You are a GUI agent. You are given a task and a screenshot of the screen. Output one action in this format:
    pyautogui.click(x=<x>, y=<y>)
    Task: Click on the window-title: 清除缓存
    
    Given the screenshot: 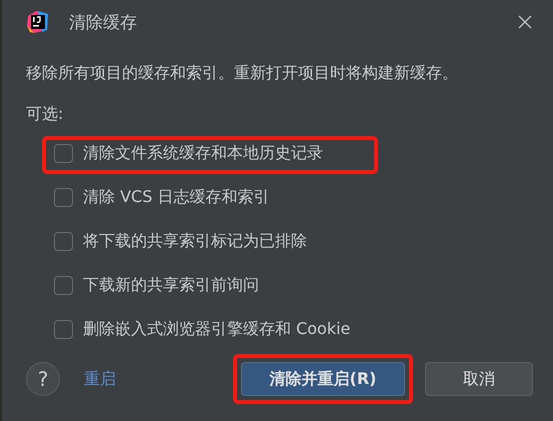 What is the action you would take?
    pyautogui.click(x=103, y=23)
    